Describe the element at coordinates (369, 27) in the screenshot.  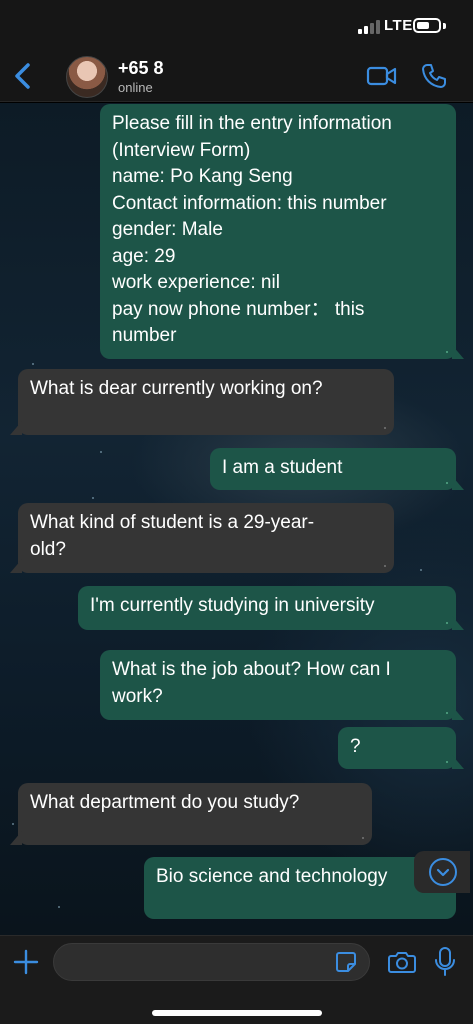
I see `signal-strength-icon` at that location.